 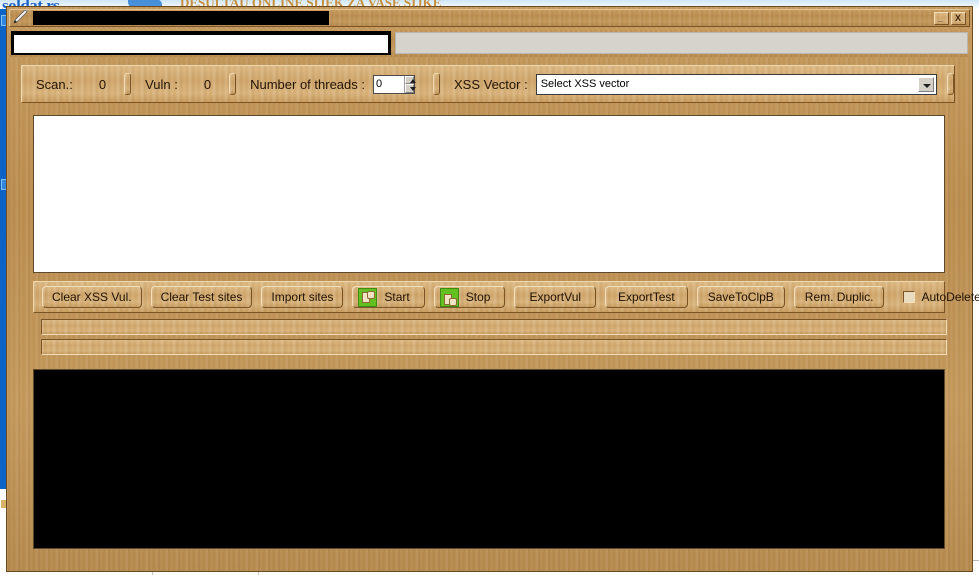 I want to click on save-to-clipboard-button: SaveToClpB, so click(x=740, y=297).